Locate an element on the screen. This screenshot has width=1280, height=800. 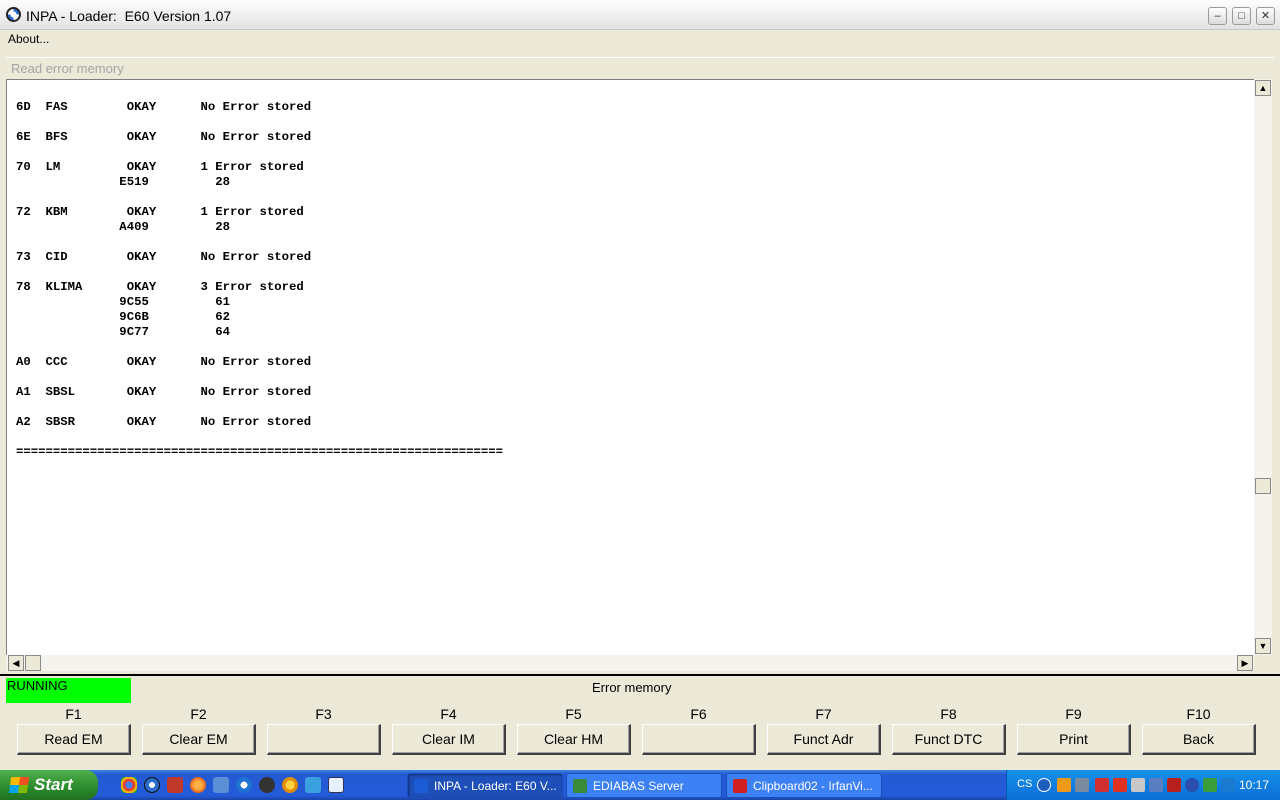
fkey-button-f5: Clear HM is located at coordinates (574, 739).